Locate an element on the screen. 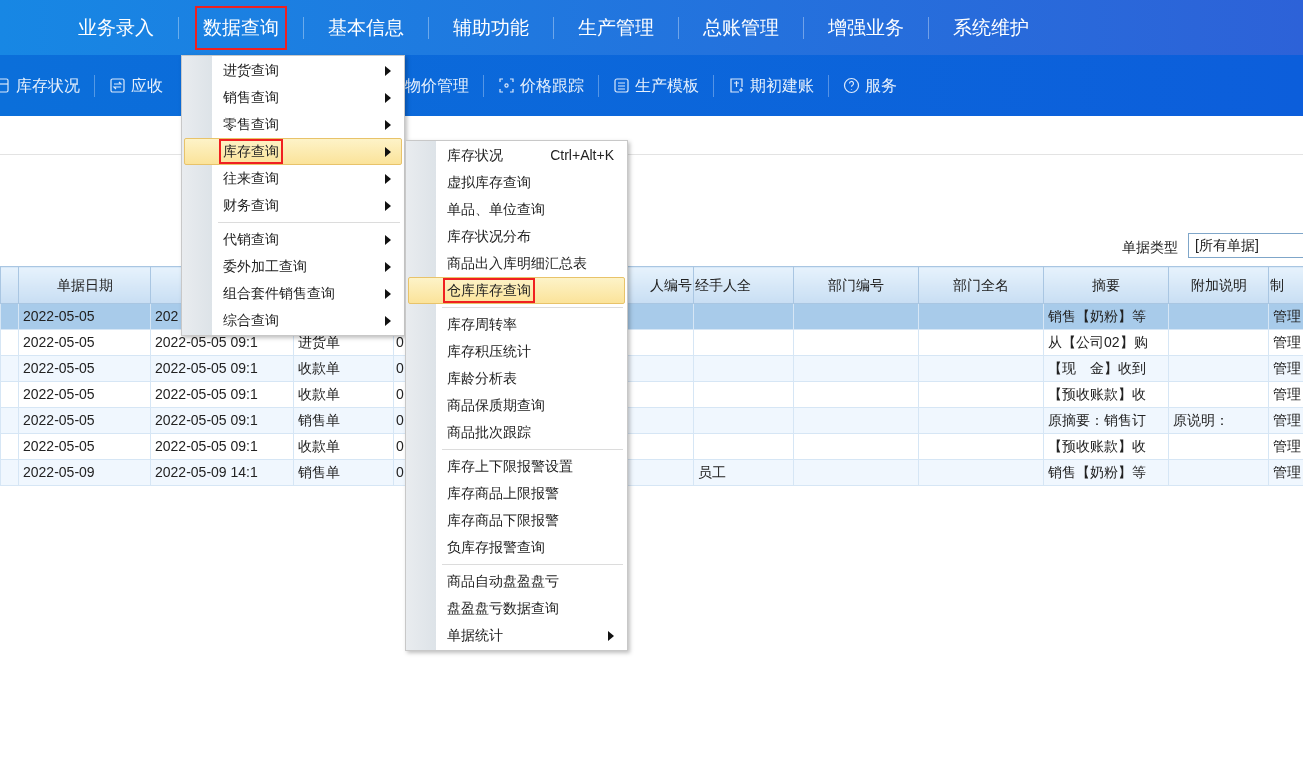  table-cell: 【现 金】收到 is located at coordinates (1106, 368).